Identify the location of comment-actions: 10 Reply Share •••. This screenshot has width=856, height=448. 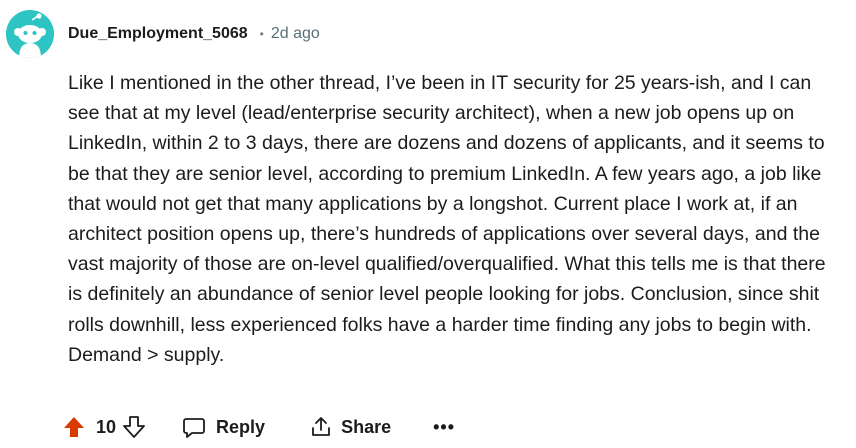
(258, 427).